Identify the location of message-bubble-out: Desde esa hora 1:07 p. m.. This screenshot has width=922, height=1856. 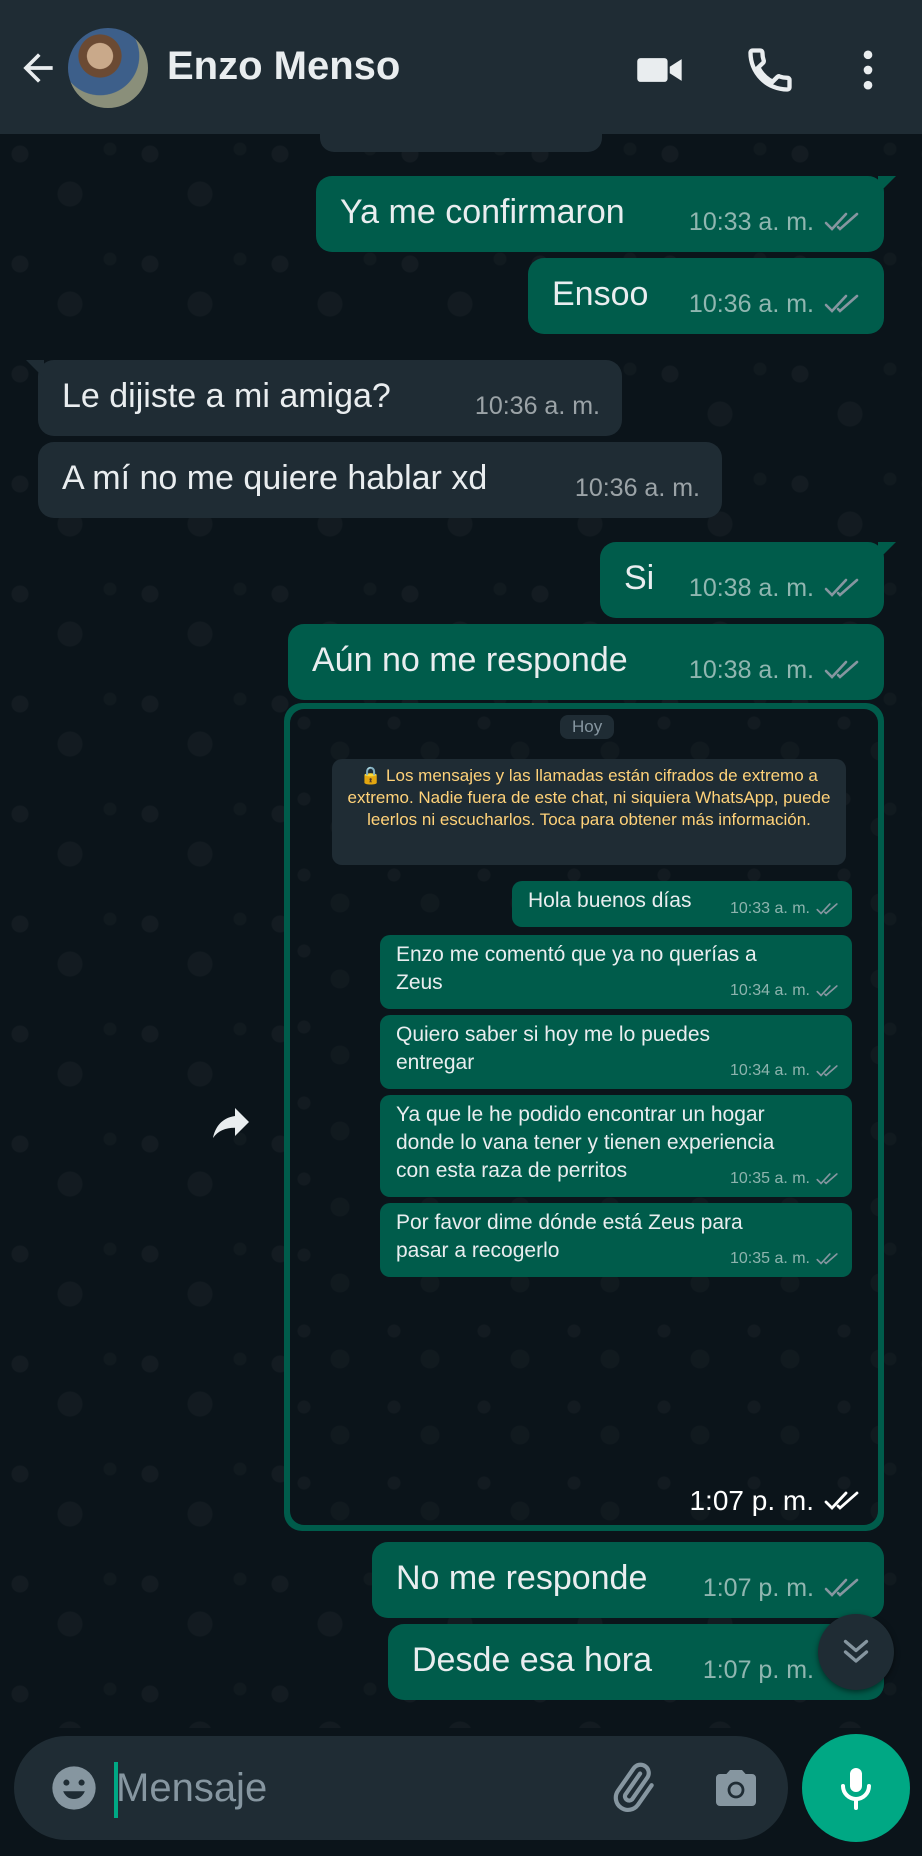
(636, 1662).